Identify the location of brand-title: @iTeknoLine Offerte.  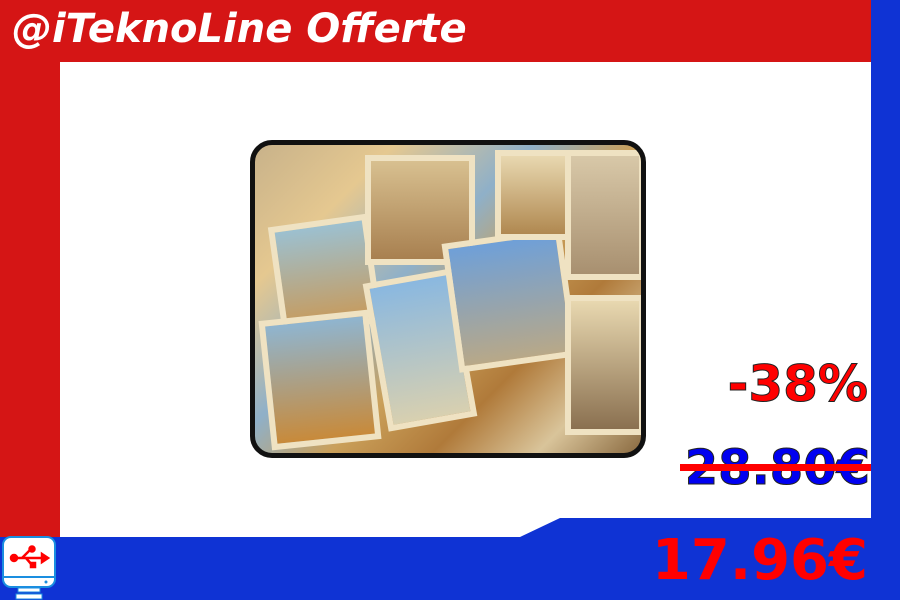
(239, 29).